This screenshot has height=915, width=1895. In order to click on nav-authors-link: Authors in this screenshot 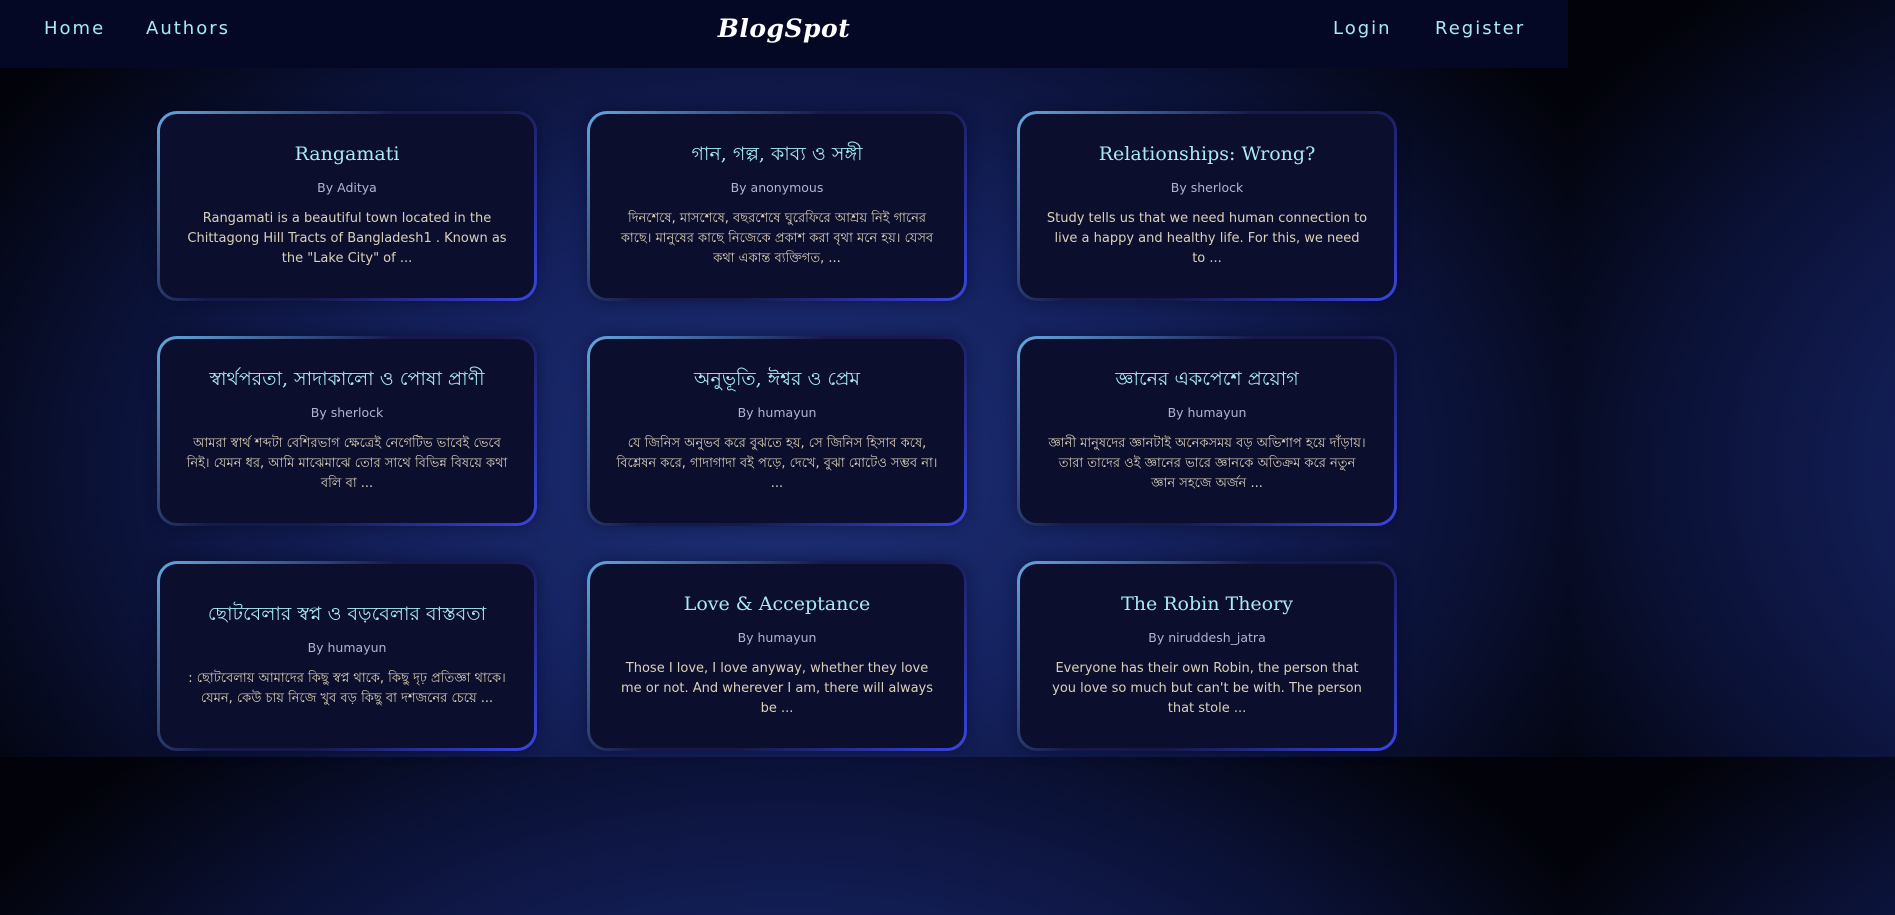, I will do `click(188, 28)`.